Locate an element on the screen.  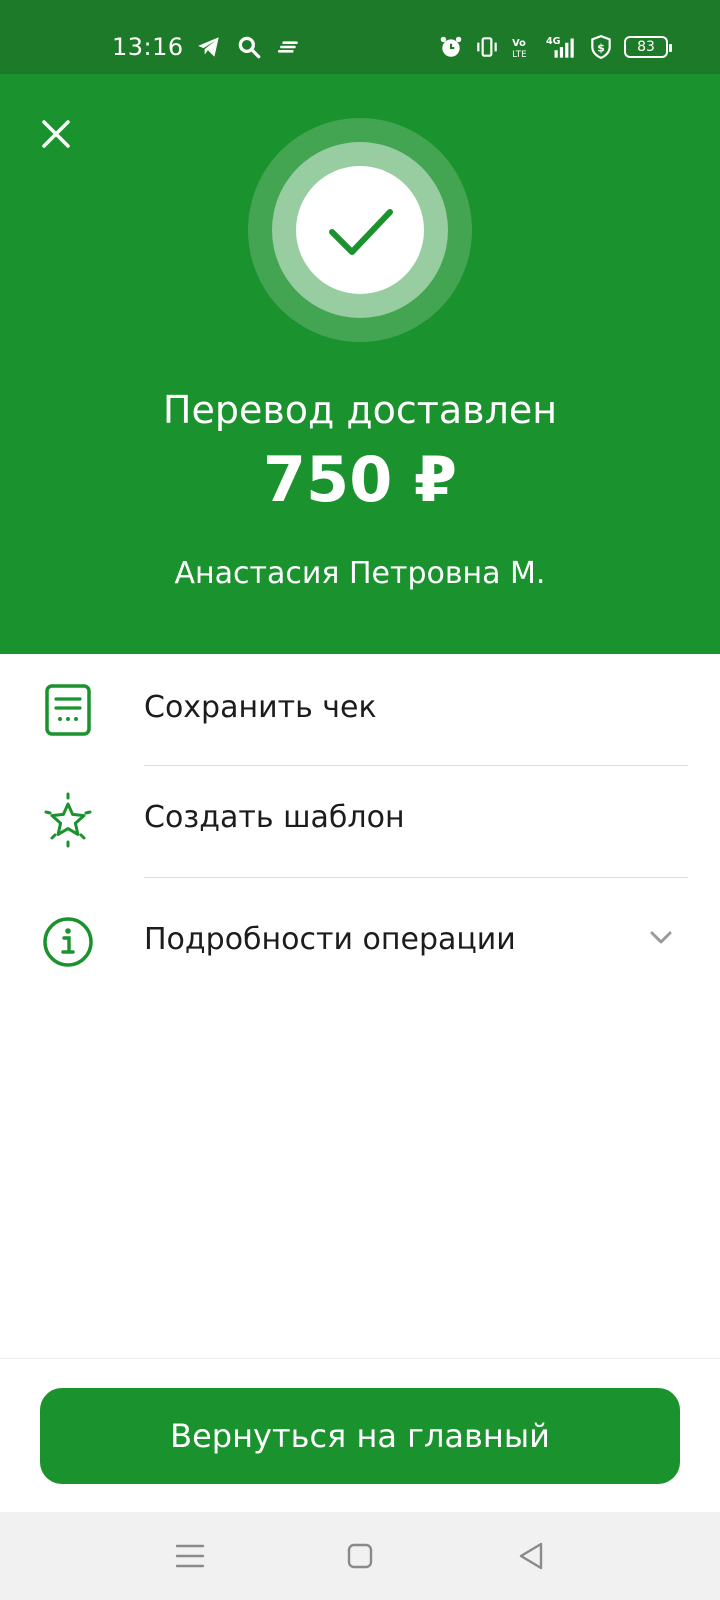
system-nav-bar is located at coordinates (360, 1556).